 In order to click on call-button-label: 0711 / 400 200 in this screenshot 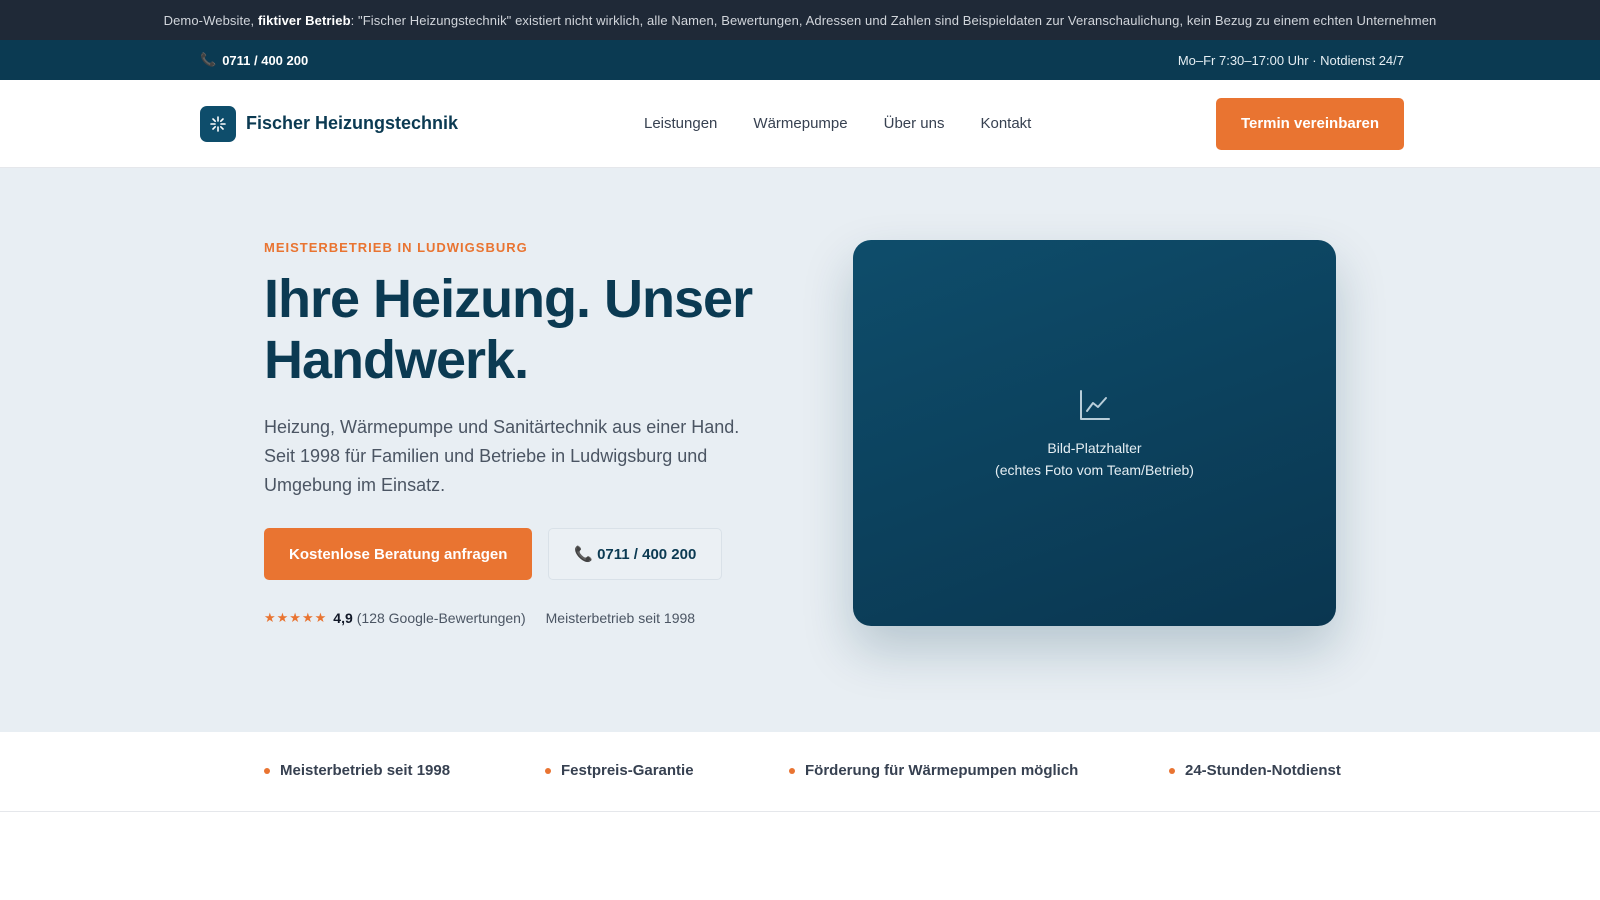, I will do `click(647, 554)`.